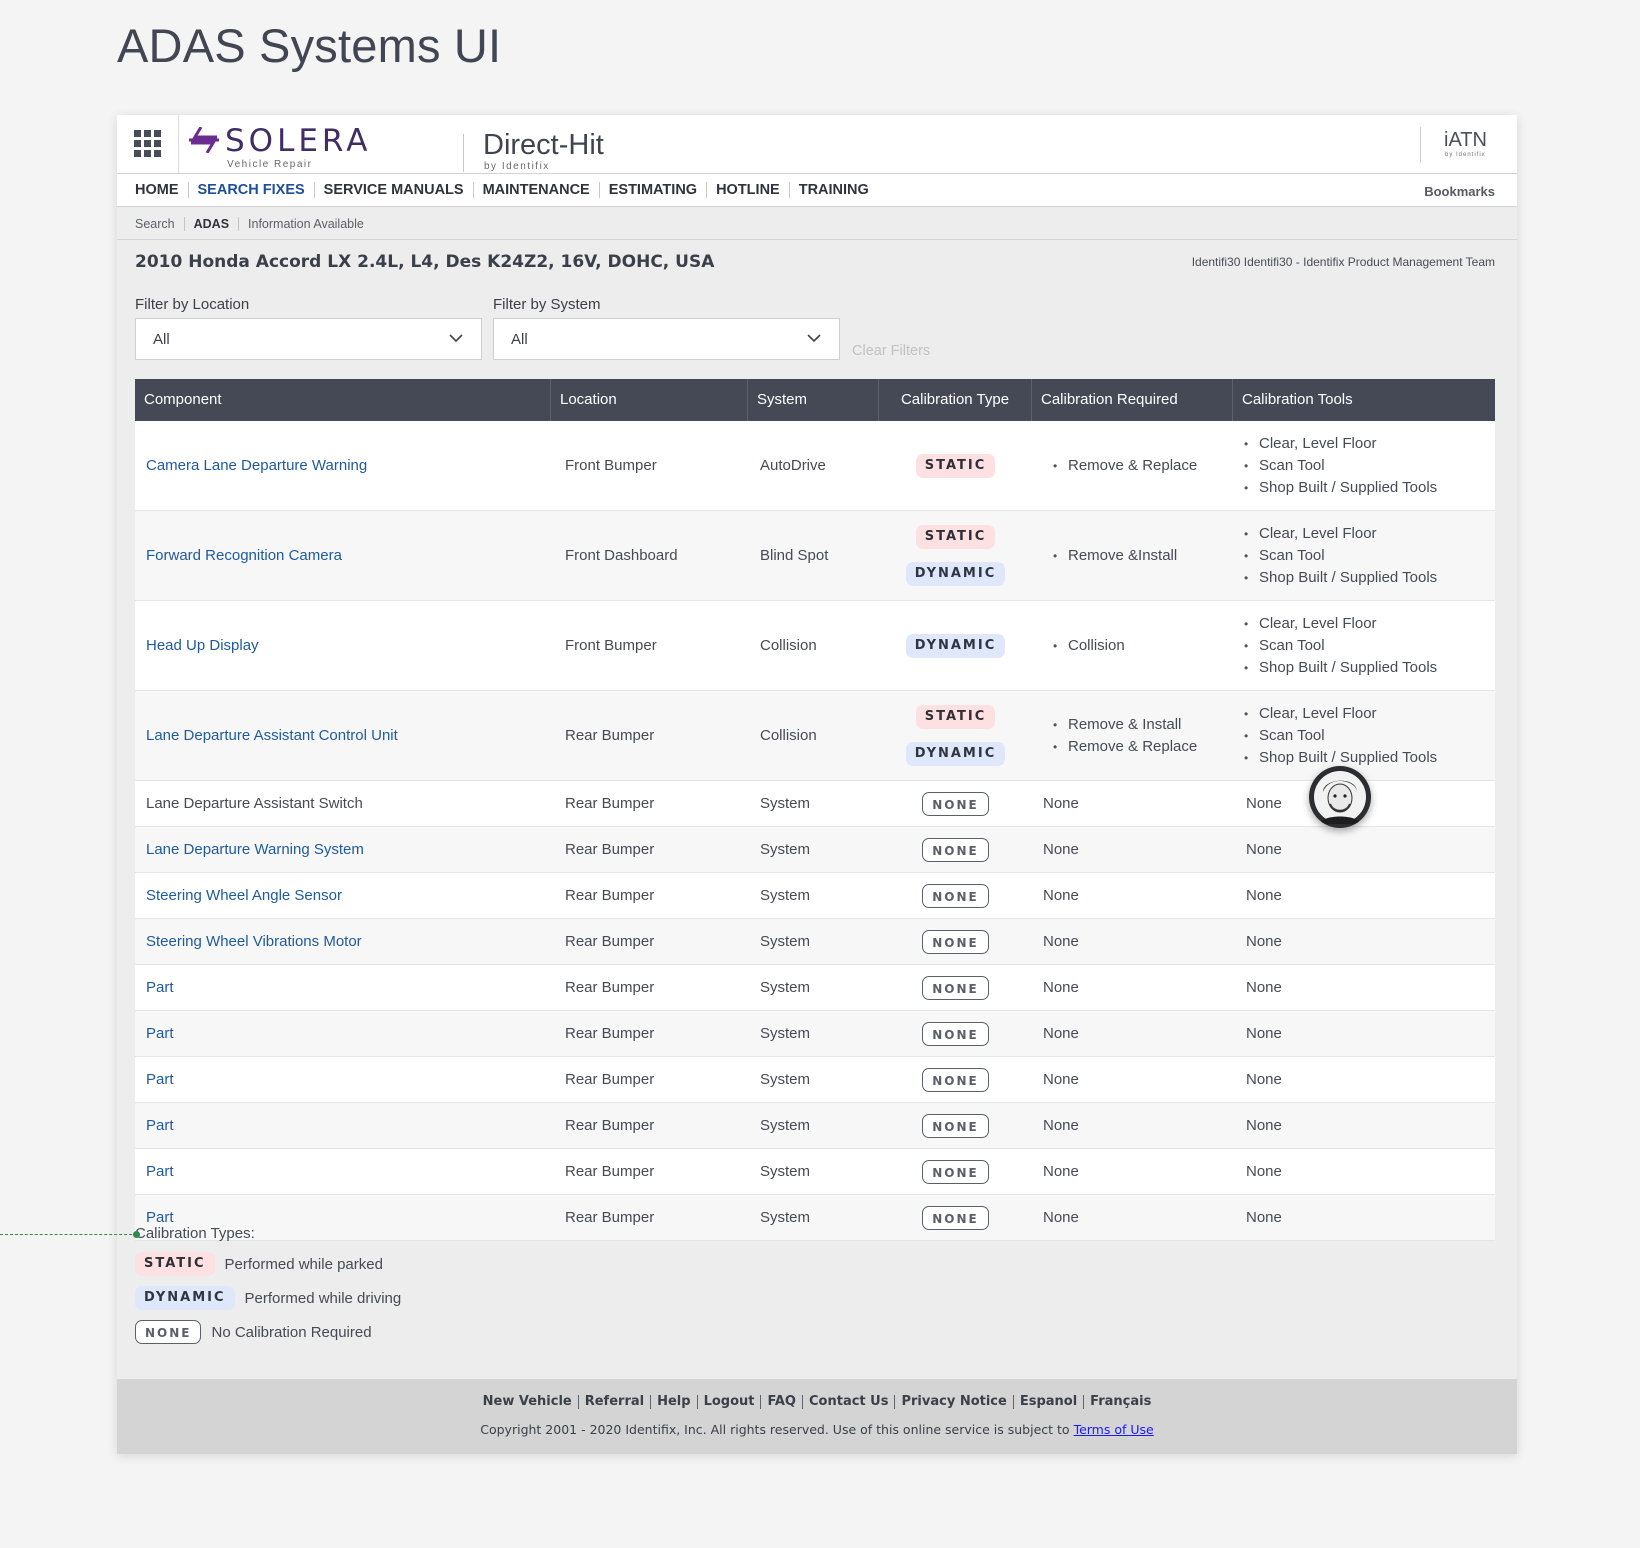 The height and width of the screenshot is (1548, 1640). What do you see at coordinates (1465, 155) in the screenshot?
I see `iatn-subtitle: by Identifix` at bounding box center [1465, 155].